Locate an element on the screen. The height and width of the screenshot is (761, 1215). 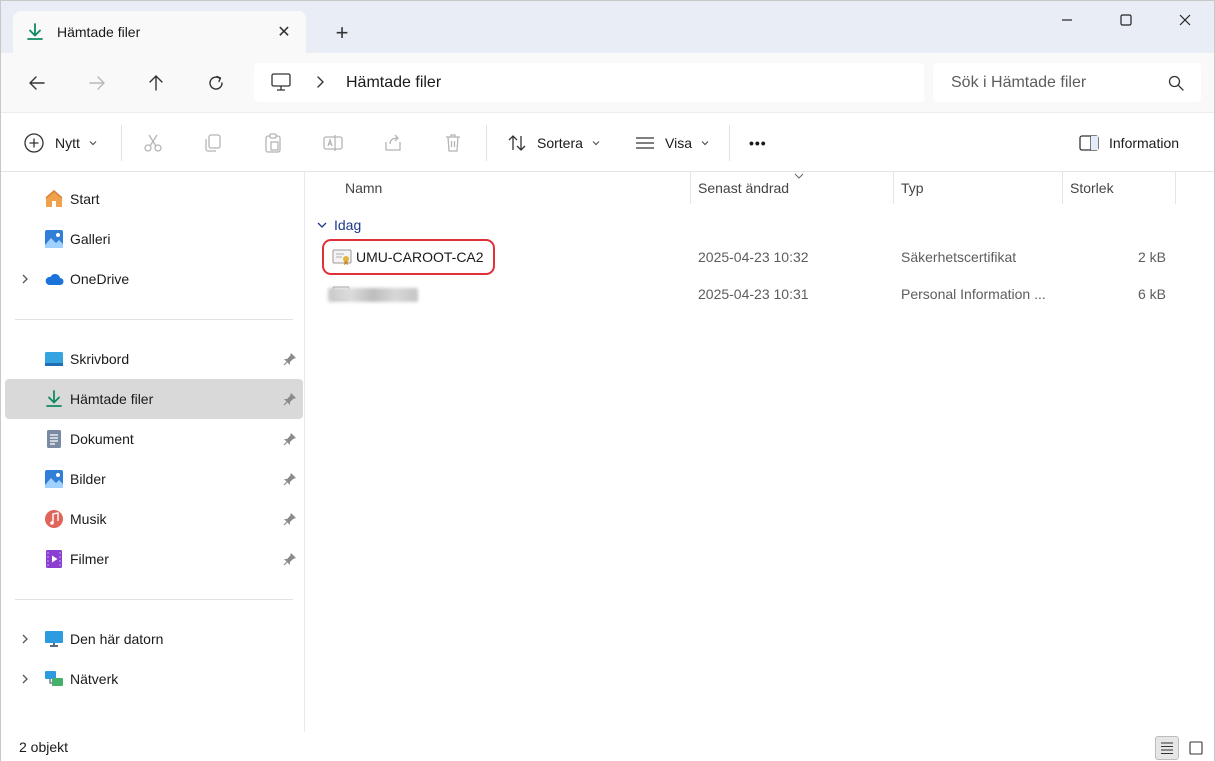
sort-button: Sortera is located at coordinates (553, 143).